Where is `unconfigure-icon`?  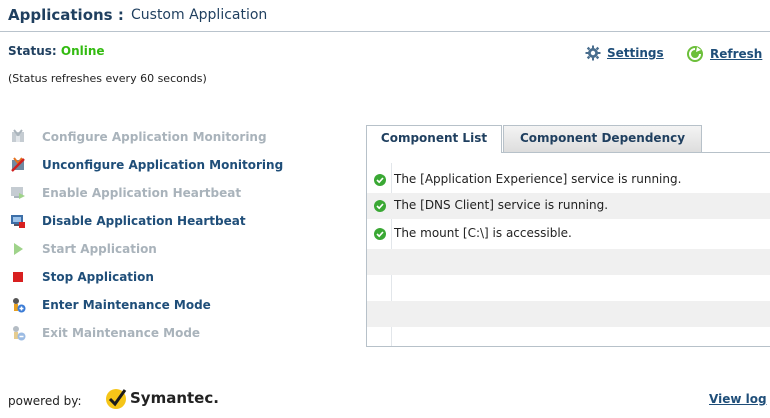
unconfigure-icon is located at coordinates (18, 165).